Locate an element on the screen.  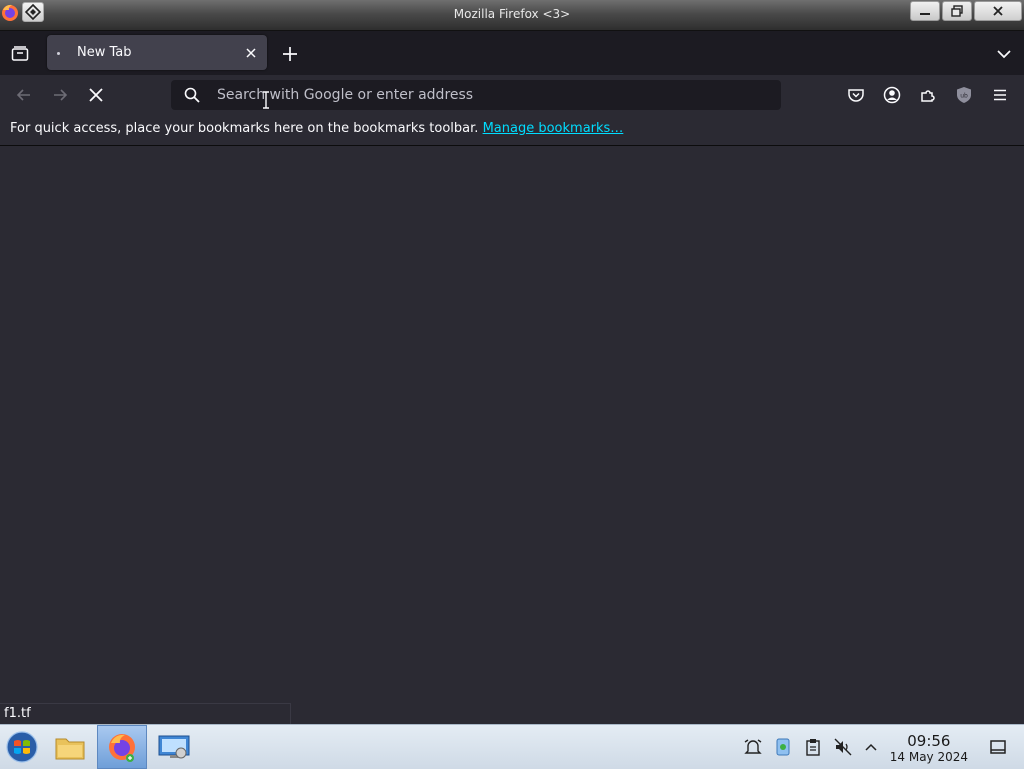
svg-text: ub is located at coordinates (964, 96).